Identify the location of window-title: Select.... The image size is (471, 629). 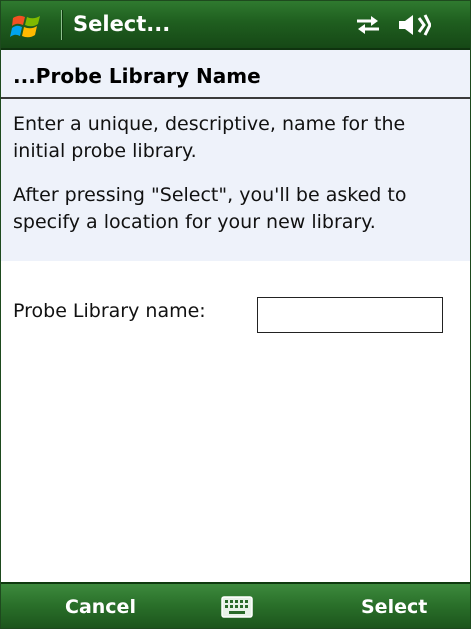
(122, 24).